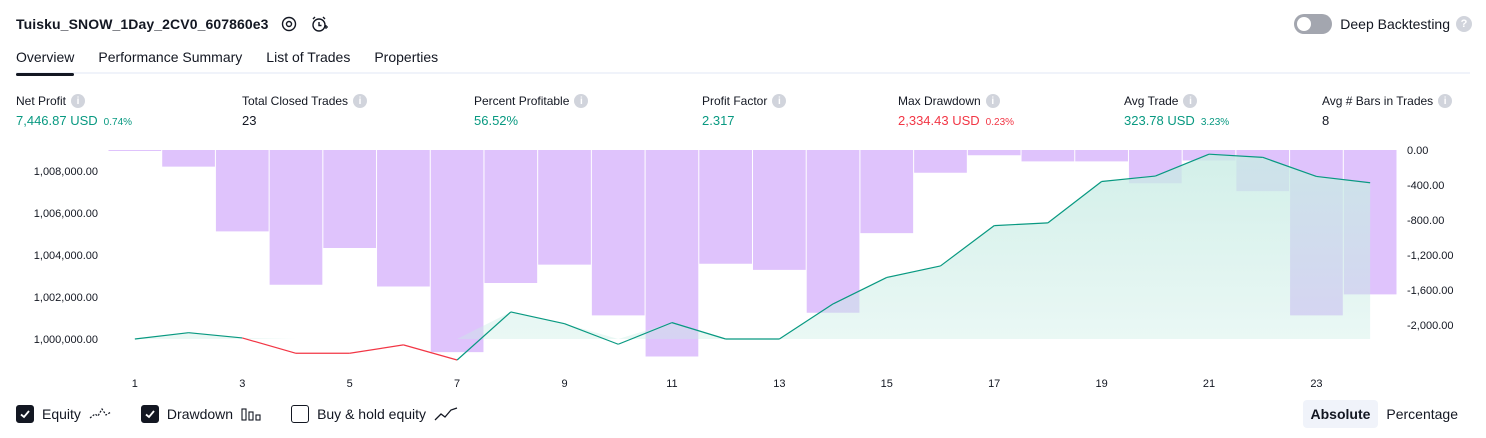 The height and width of the screenshot is (438, 1486). Describe the element at coordinates (242, 384) in the screenshot. I see `x-axis-tick-label: 3` at that location.